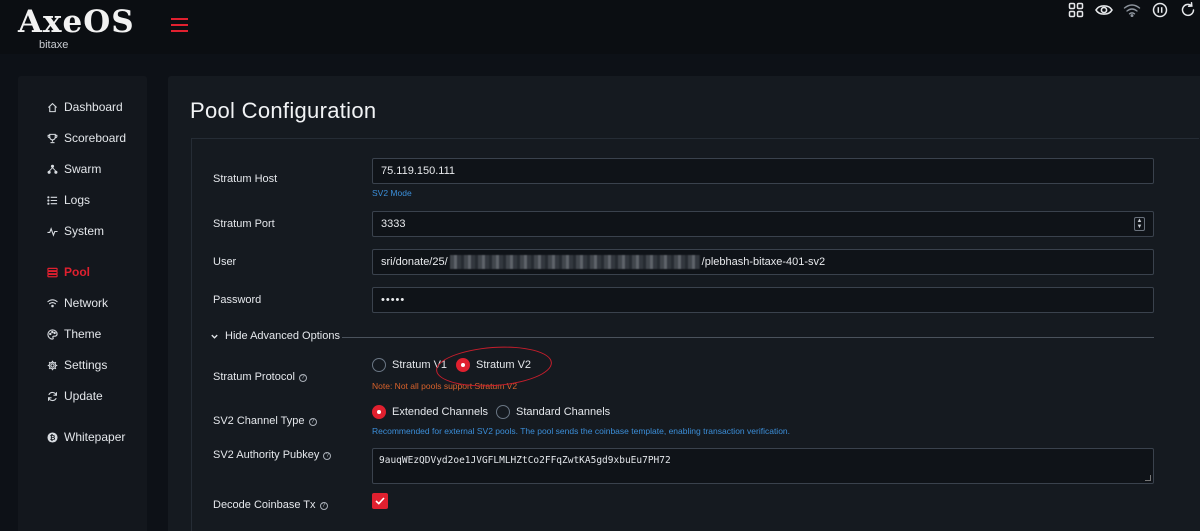 This screenshot has height=531, width=1200. Describe the element at coordinates (95, 437) in the screenshot. I see `sidebar-item-label: Whitepaper` at that location.